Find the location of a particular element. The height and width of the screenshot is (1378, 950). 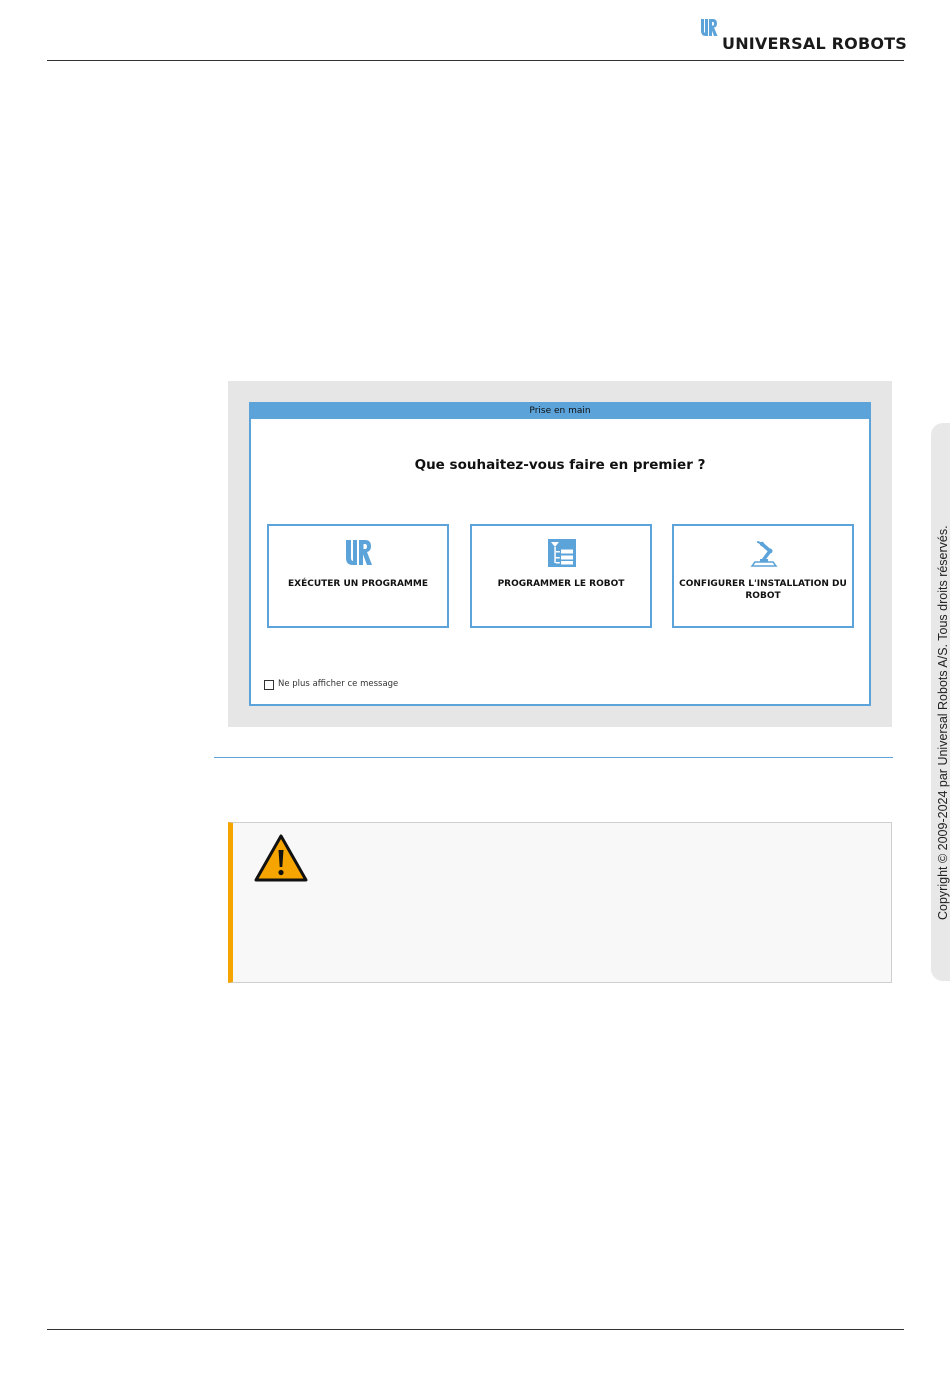

dialog-question: Que souhaitez-vous faire en premier ? is located at coordinates (560, 465).